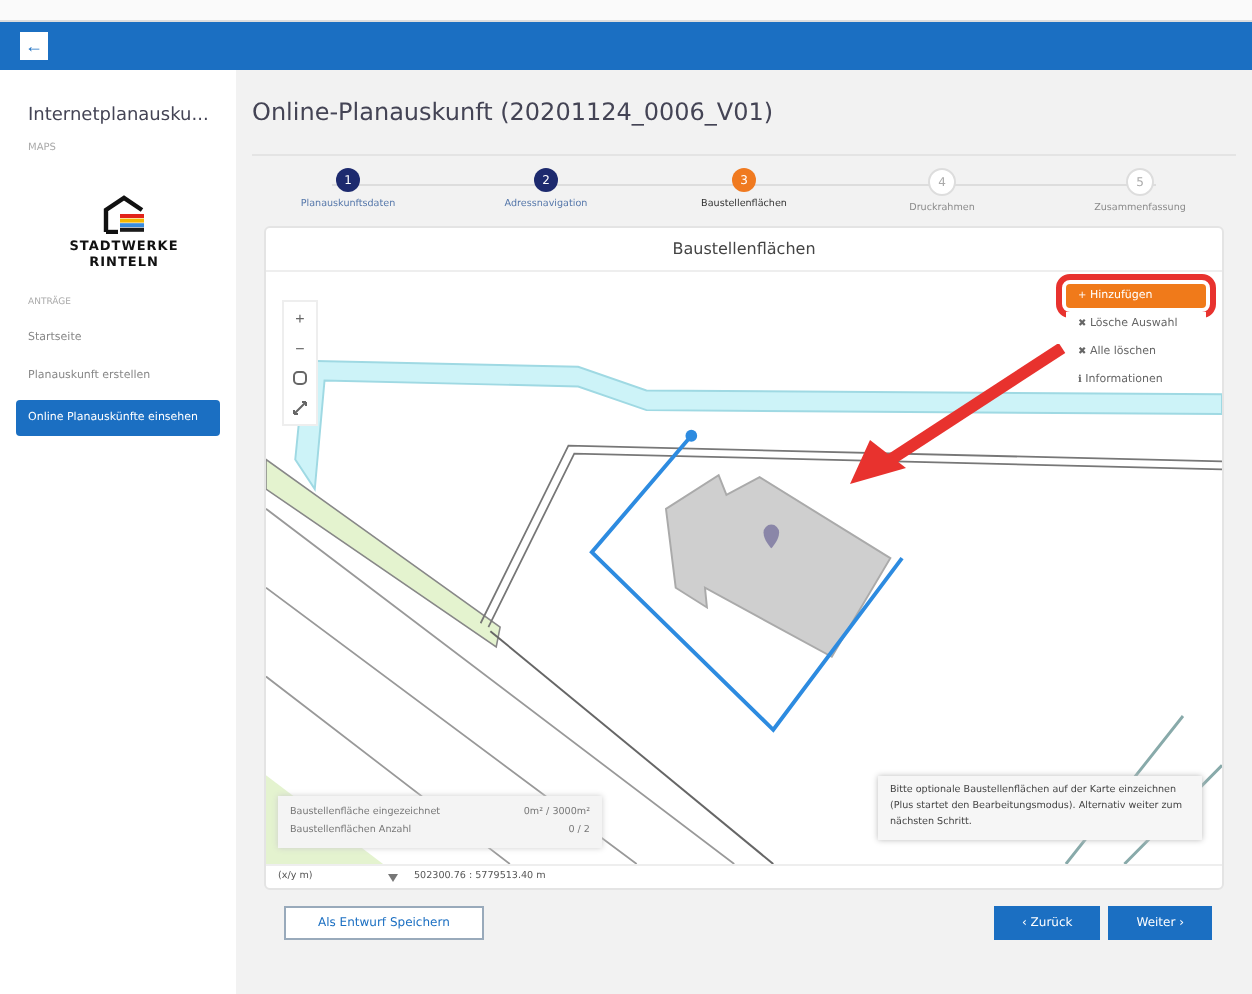 The image size is (1252, 994). I want to click on caret-icon, so click(393, 877).